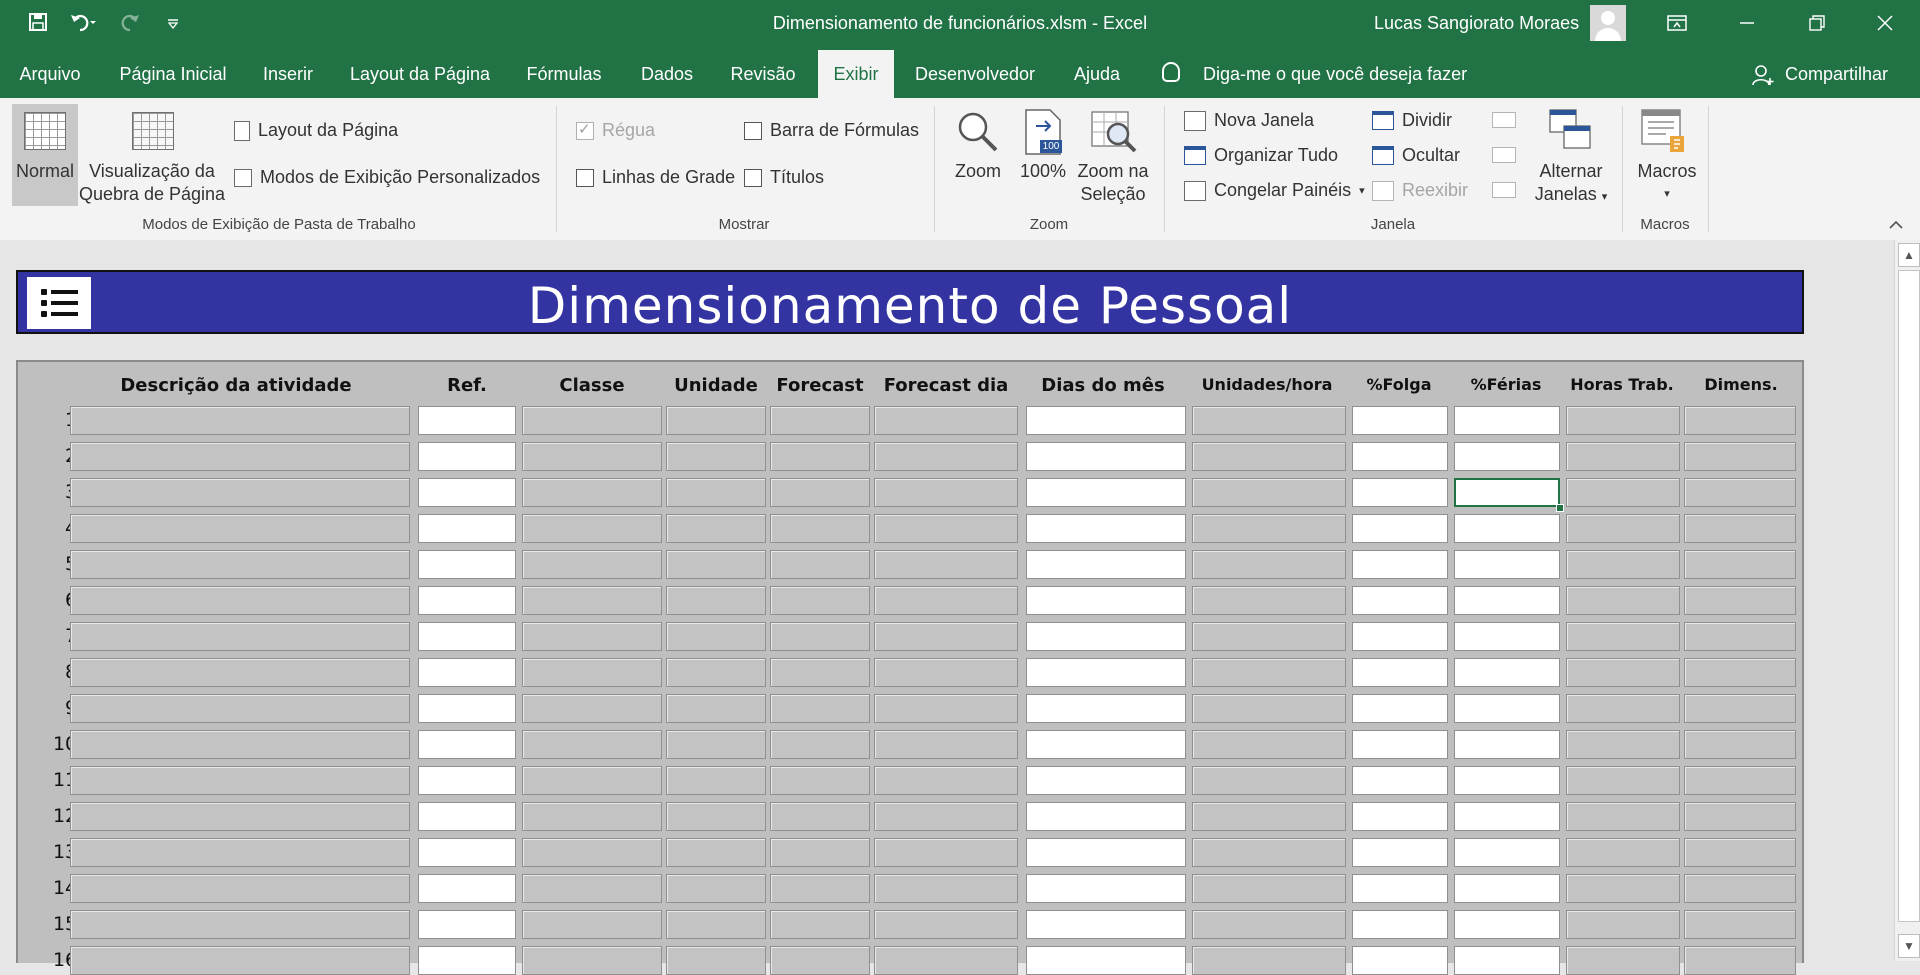 The height and width of the screenshot is (975, 1920). What do you see at coordinates (1560, 508) in the screenshot?
I see `fill-handle` at bounding box center [1560, 508].